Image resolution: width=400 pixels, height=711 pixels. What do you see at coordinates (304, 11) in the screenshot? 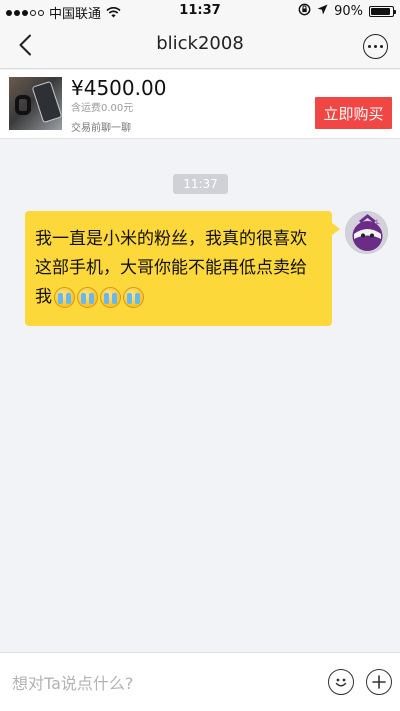
I see `lock-rotation-icon` at bounding box center [304, 11].